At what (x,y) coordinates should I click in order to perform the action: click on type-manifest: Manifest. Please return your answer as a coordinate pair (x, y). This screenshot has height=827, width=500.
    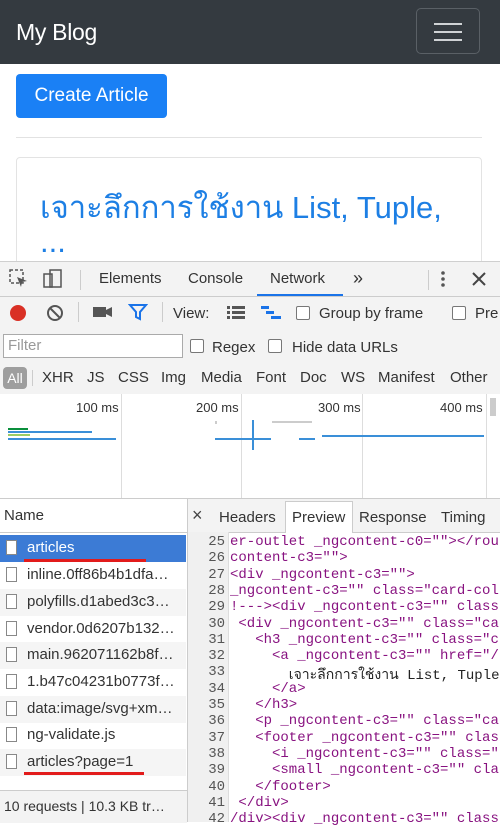
    Looking at the image, I should click on (406, 377).